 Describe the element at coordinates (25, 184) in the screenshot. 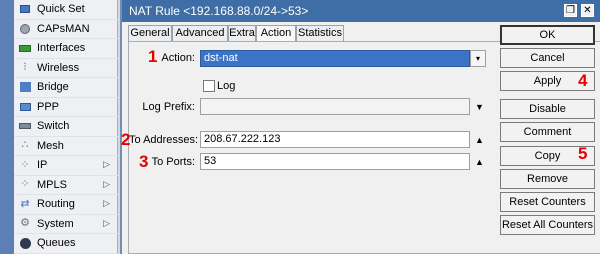

I see `mpls-icon: ⁘` at that location.